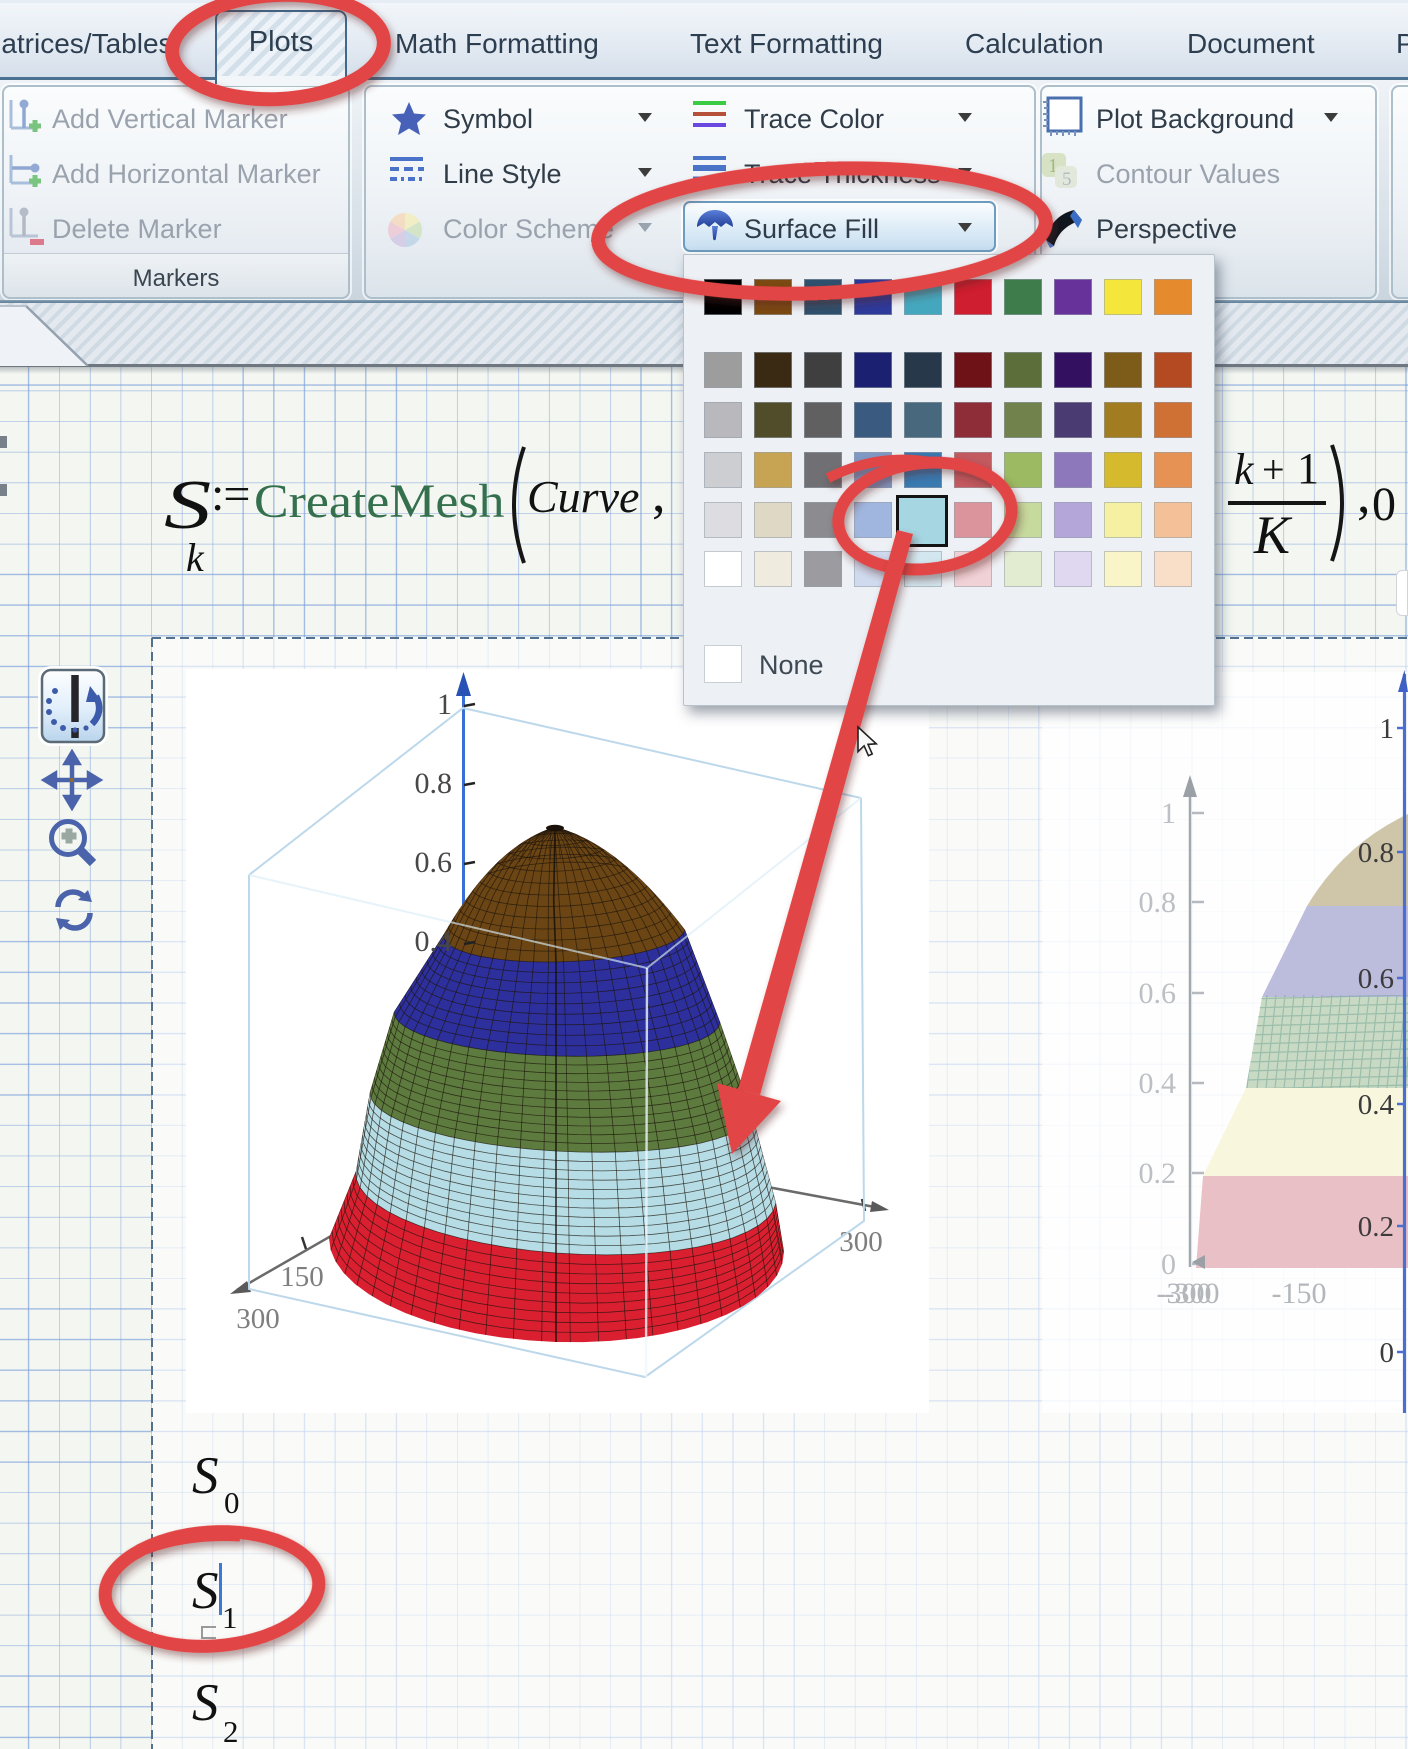  Describe the element at coordinates (1192, 1293) in the screenshot. I see `svg-text: -300` at that location.